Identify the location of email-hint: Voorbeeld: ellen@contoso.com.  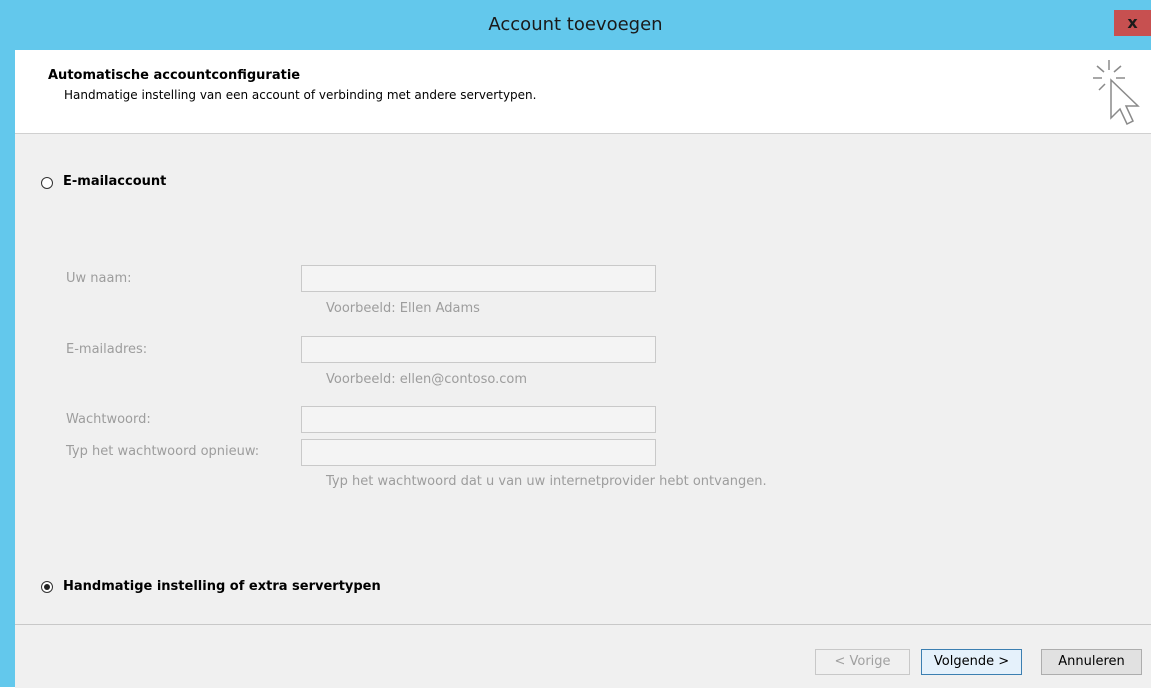
(427, 379).